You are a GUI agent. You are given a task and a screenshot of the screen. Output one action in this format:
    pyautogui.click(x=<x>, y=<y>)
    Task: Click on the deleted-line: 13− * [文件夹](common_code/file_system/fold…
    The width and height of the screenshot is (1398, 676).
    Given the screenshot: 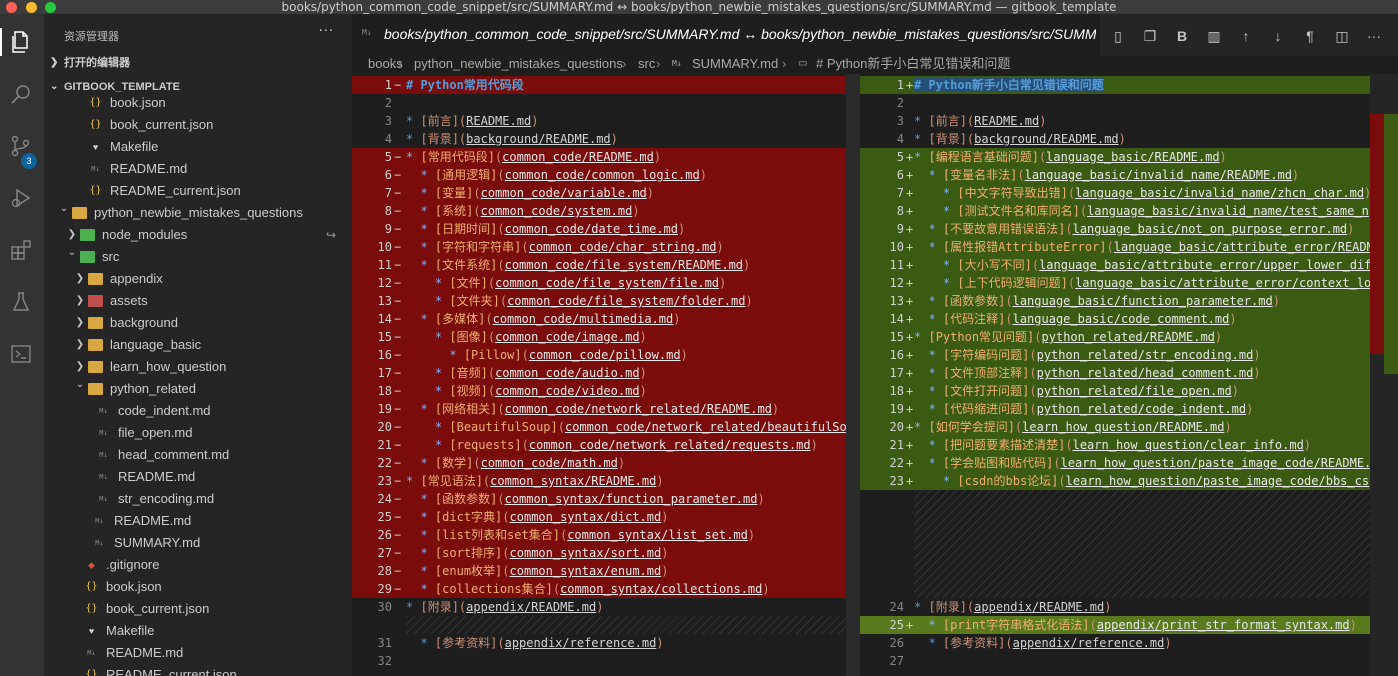 What is the action you would take?
    pyautogui.click(x=599, y=301)
    